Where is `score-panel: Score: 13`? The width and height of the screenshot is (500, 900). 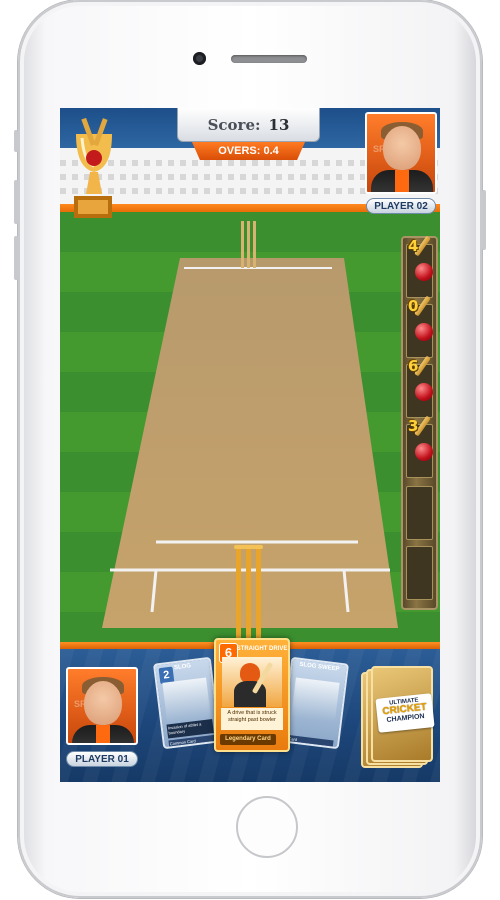
score-panel: Score: 13 is located at coordinates (248, 125).